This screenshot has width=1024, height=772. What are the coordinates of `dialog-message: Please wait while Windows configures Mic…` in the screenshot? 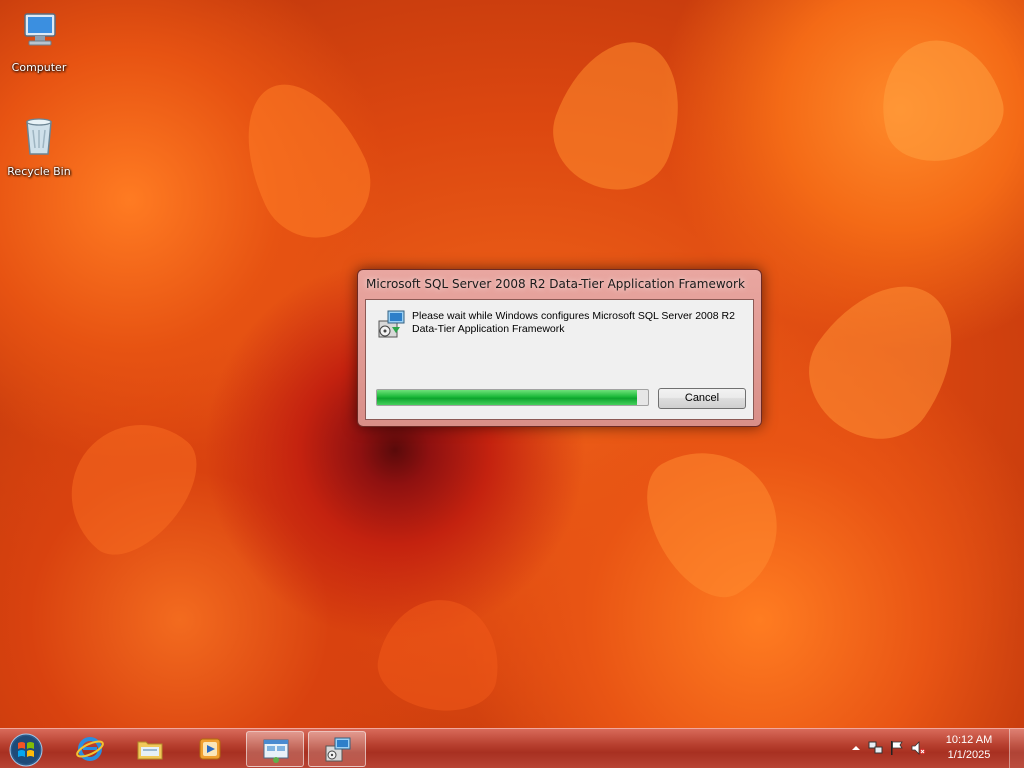 It's located at (582, 323).